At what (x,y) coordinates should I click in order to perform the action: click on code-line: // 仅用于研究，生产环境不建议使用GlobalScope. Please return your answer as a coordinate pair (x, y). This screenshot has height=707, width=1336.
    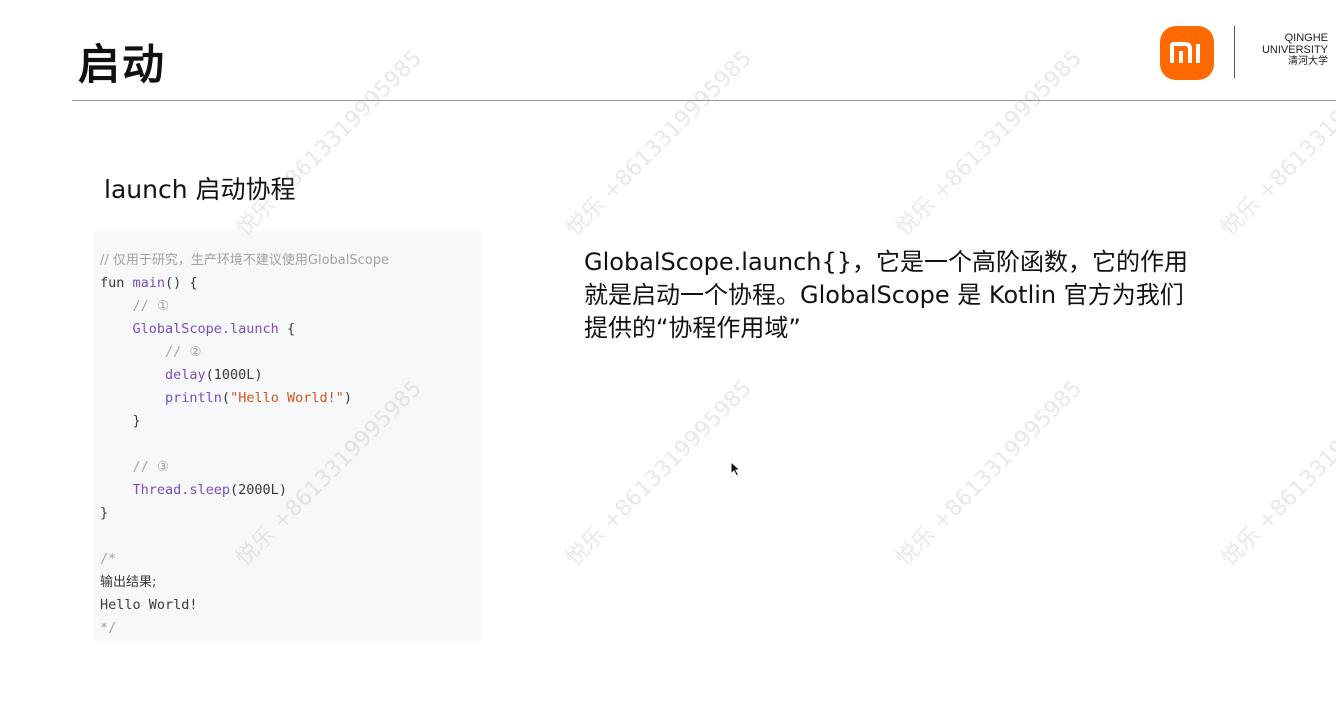
    Looking at the image, I should click on (244, 260).